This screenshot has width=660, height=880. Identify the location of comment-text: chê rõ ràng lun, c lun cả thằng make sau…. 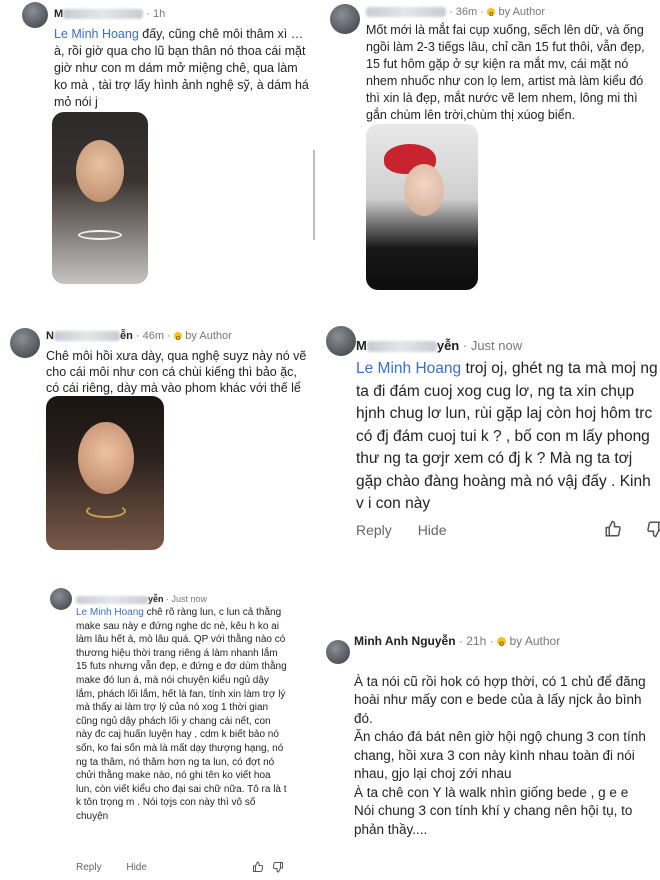
(181, 714).